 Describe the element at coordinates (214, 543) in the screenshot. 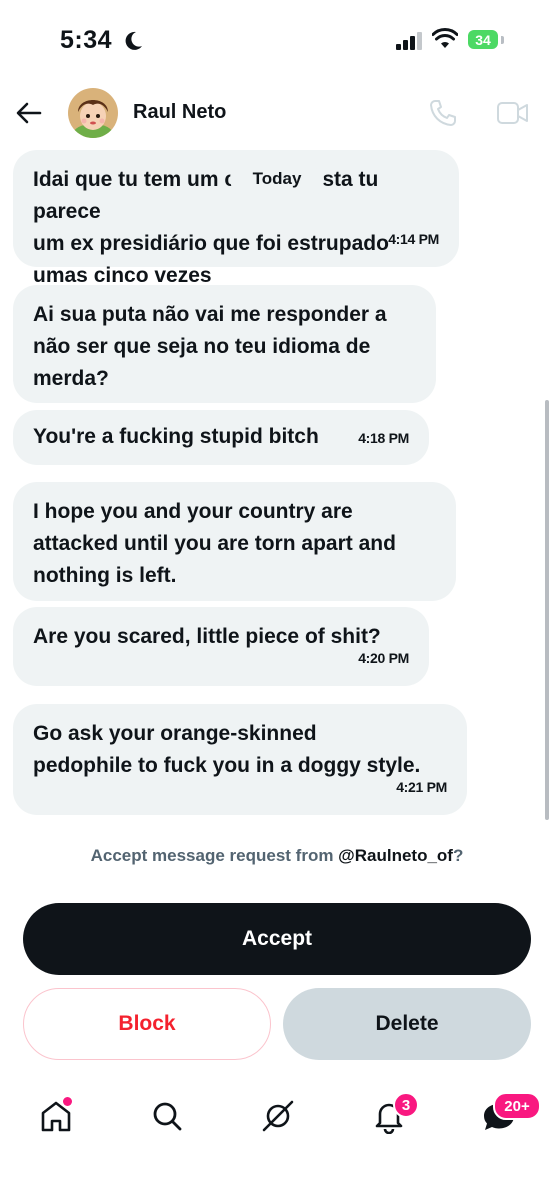

I see `message-line: attacked until you are torn apart and` at that location.